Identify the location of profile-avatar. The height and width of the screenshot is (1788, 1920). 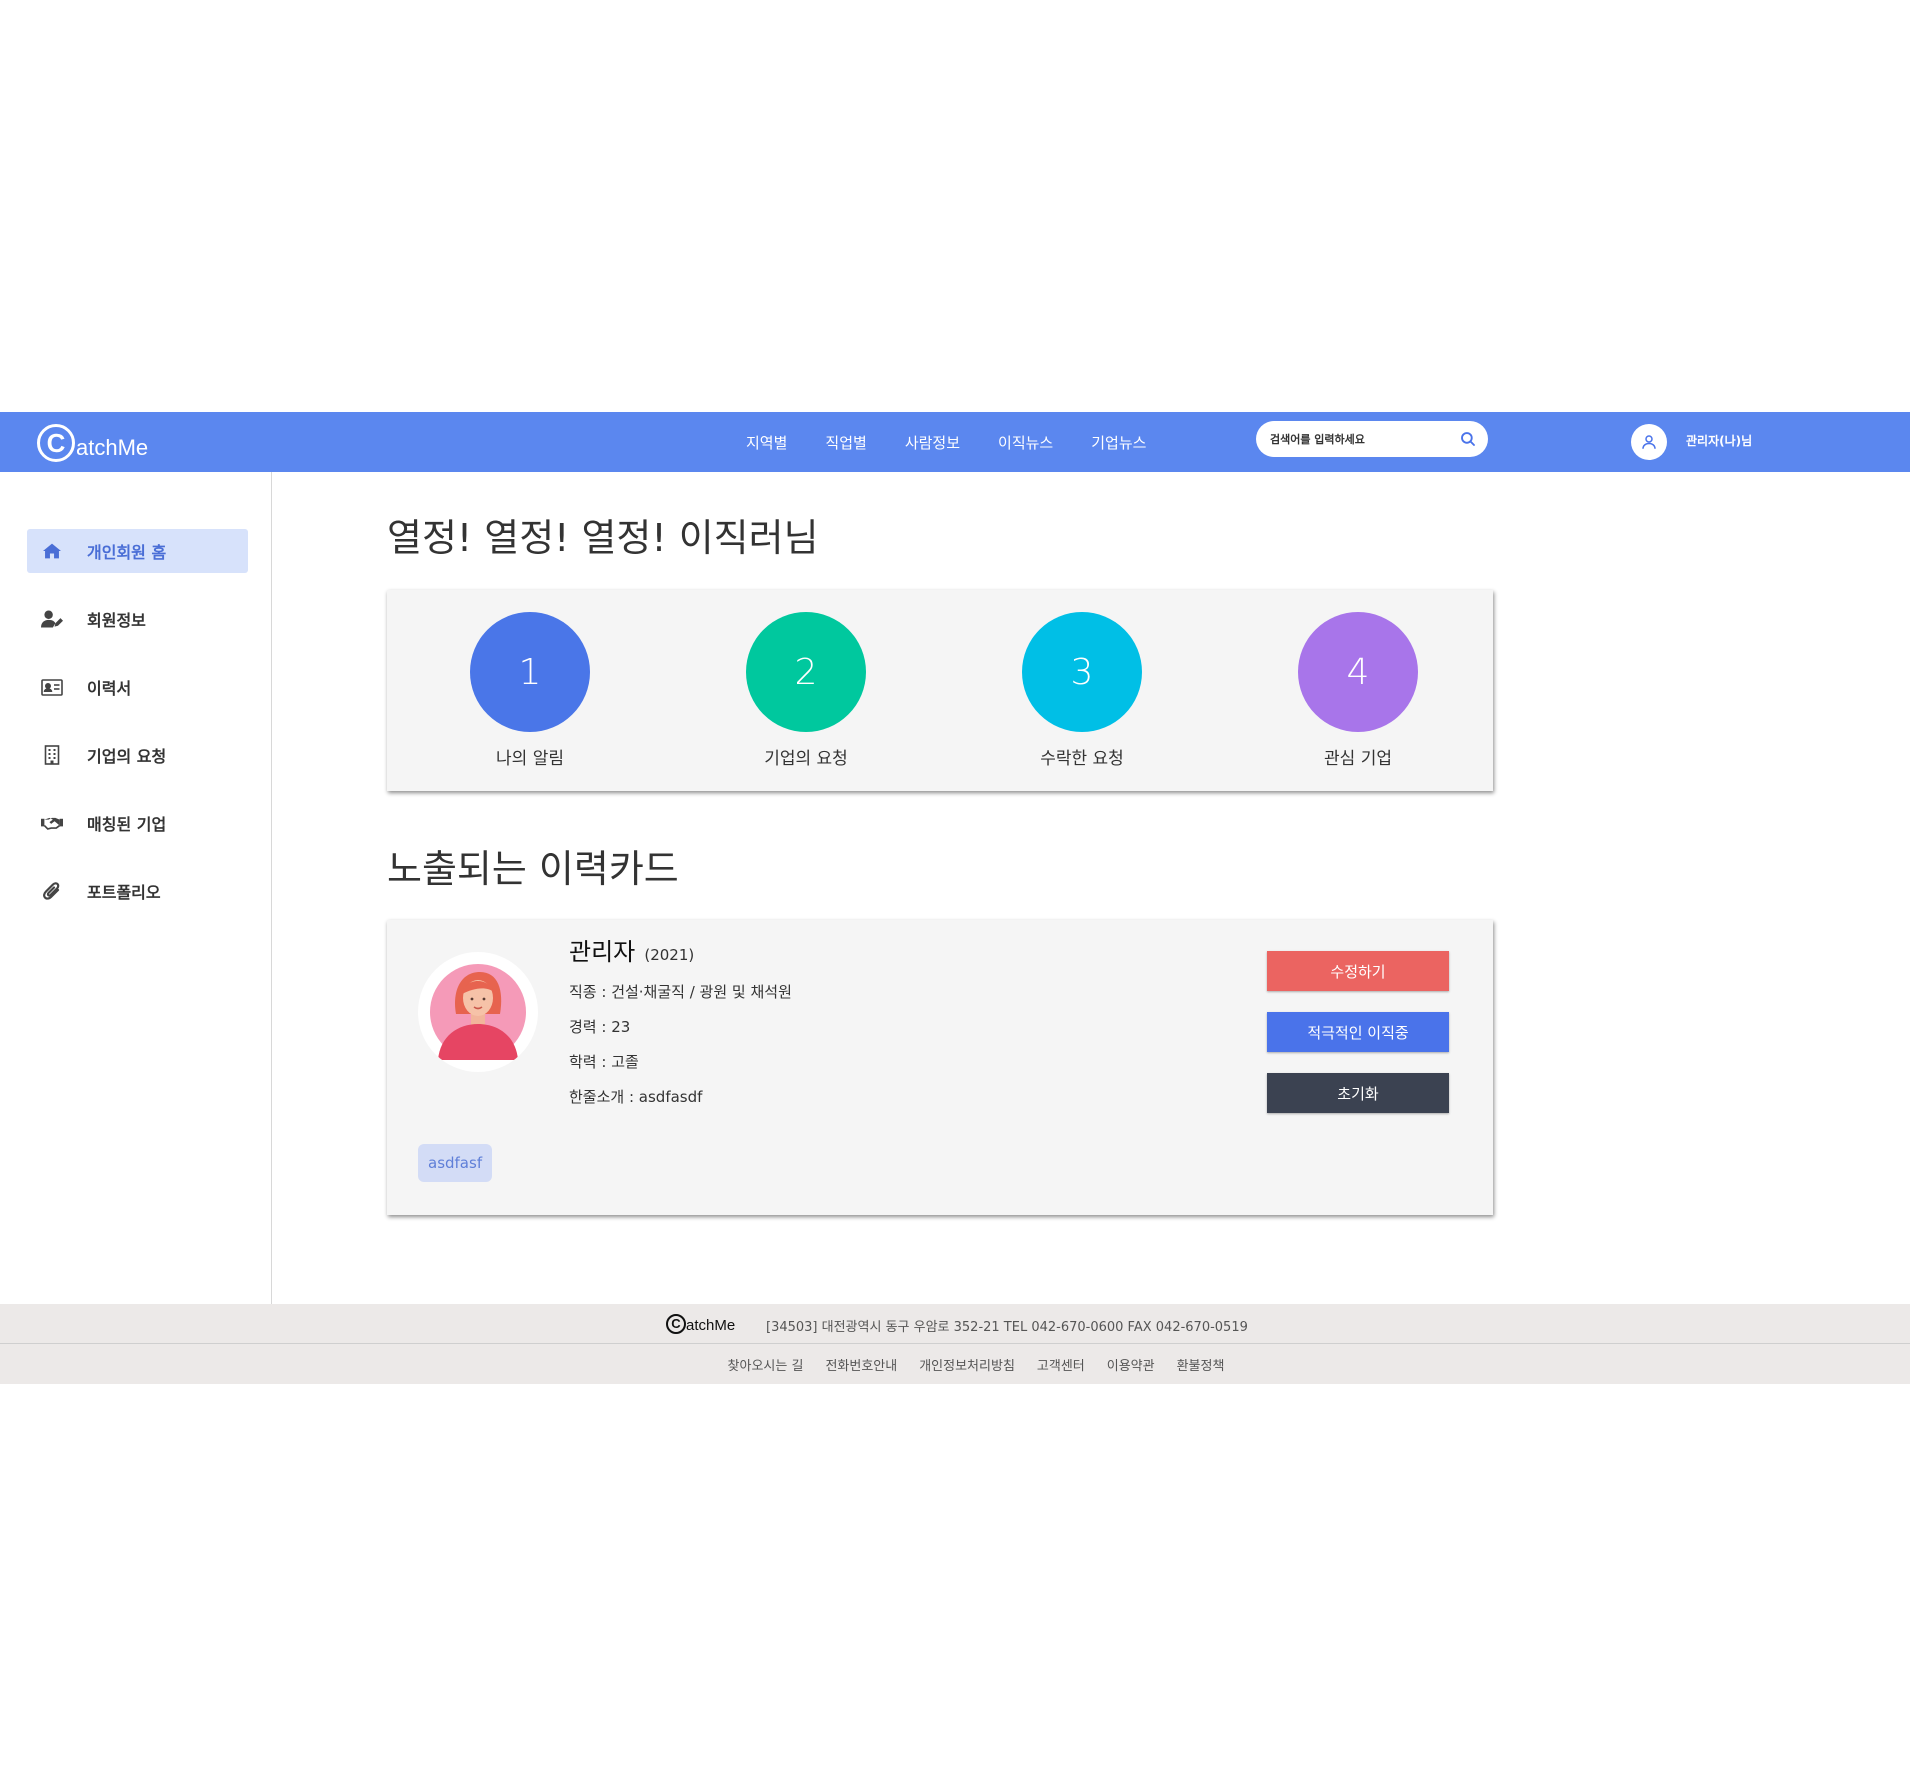
(478, 1012).